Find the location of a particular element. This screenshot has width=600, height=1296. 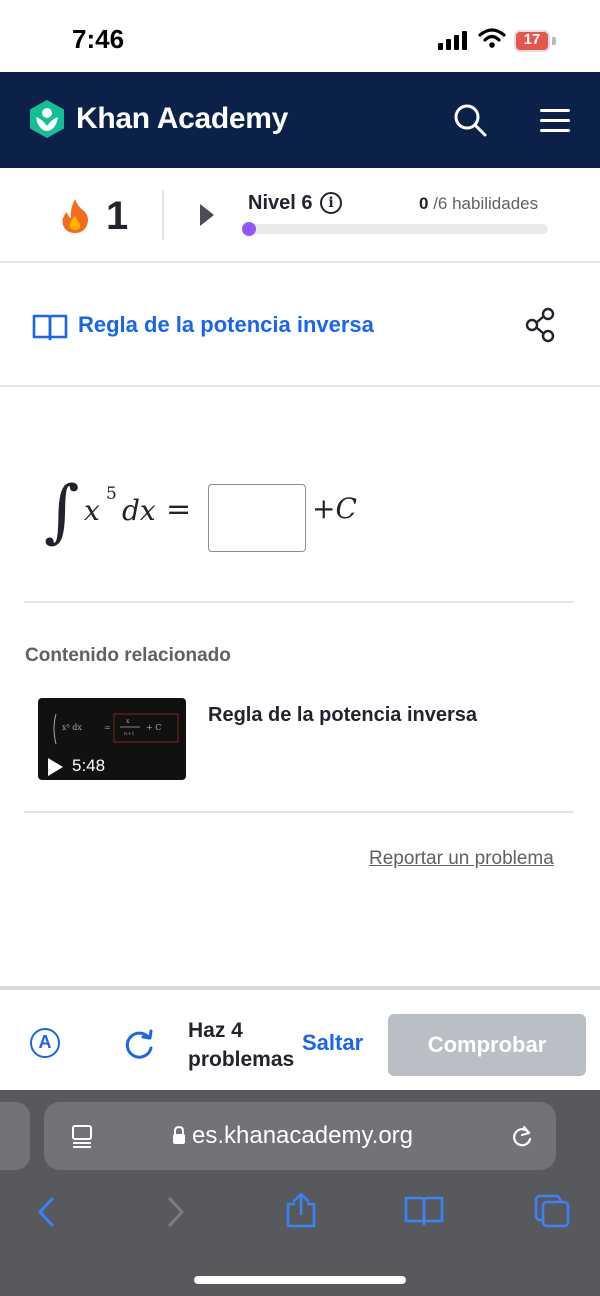

related-content-heading: Contenido relacionado is located at coordinates (128, 655).